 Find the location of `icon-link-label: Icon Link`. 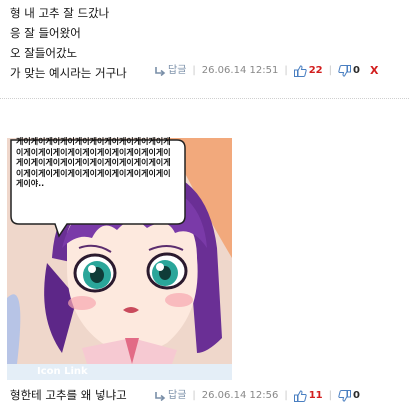

icon-link-label: Icon Link is located at coordinates (62, 371).